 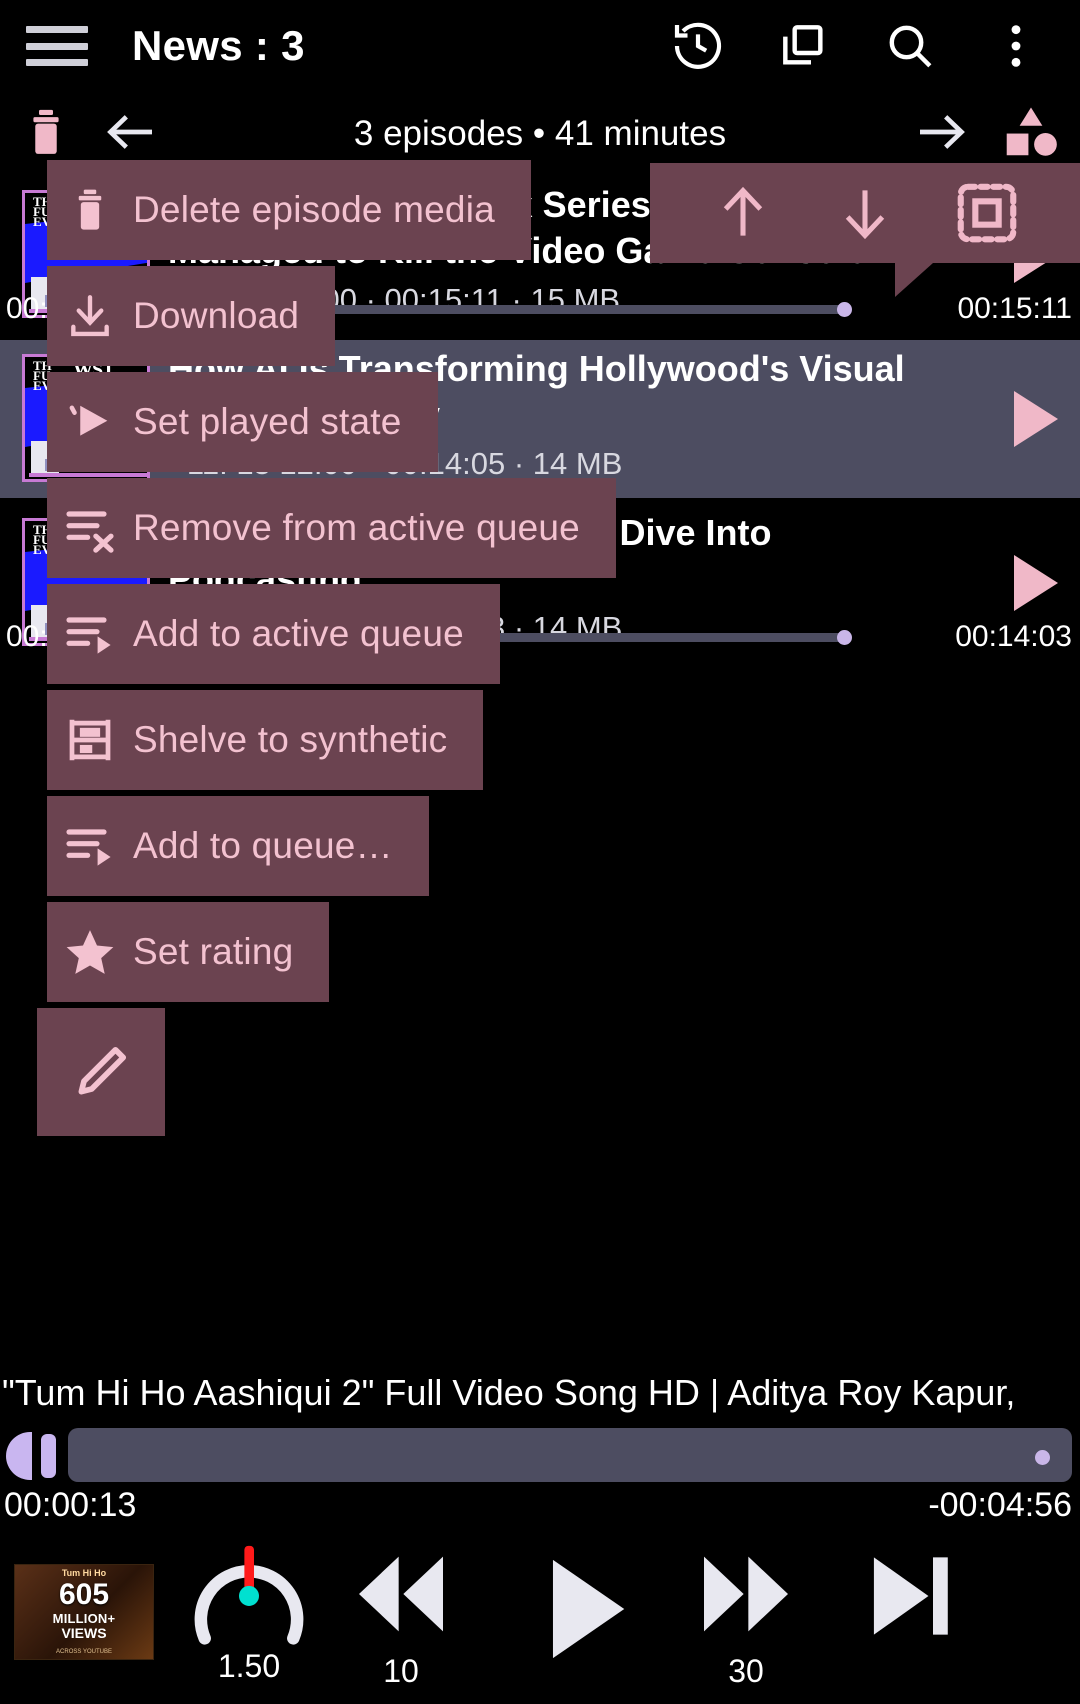 I want to click on menu-item-remove-from-active-queue: Remove from active queue, so click(x=331, y=528).